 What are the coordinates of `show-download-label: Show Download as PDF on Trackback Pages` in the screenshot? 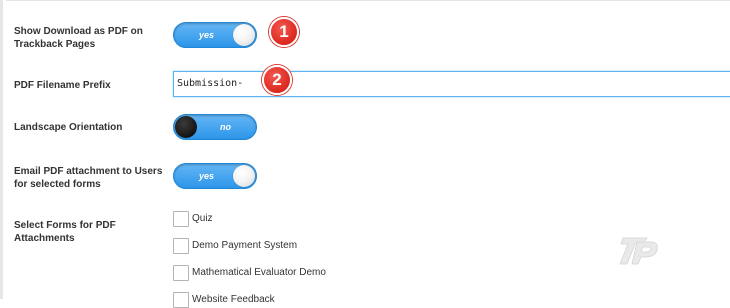 It's located at (78, 38).